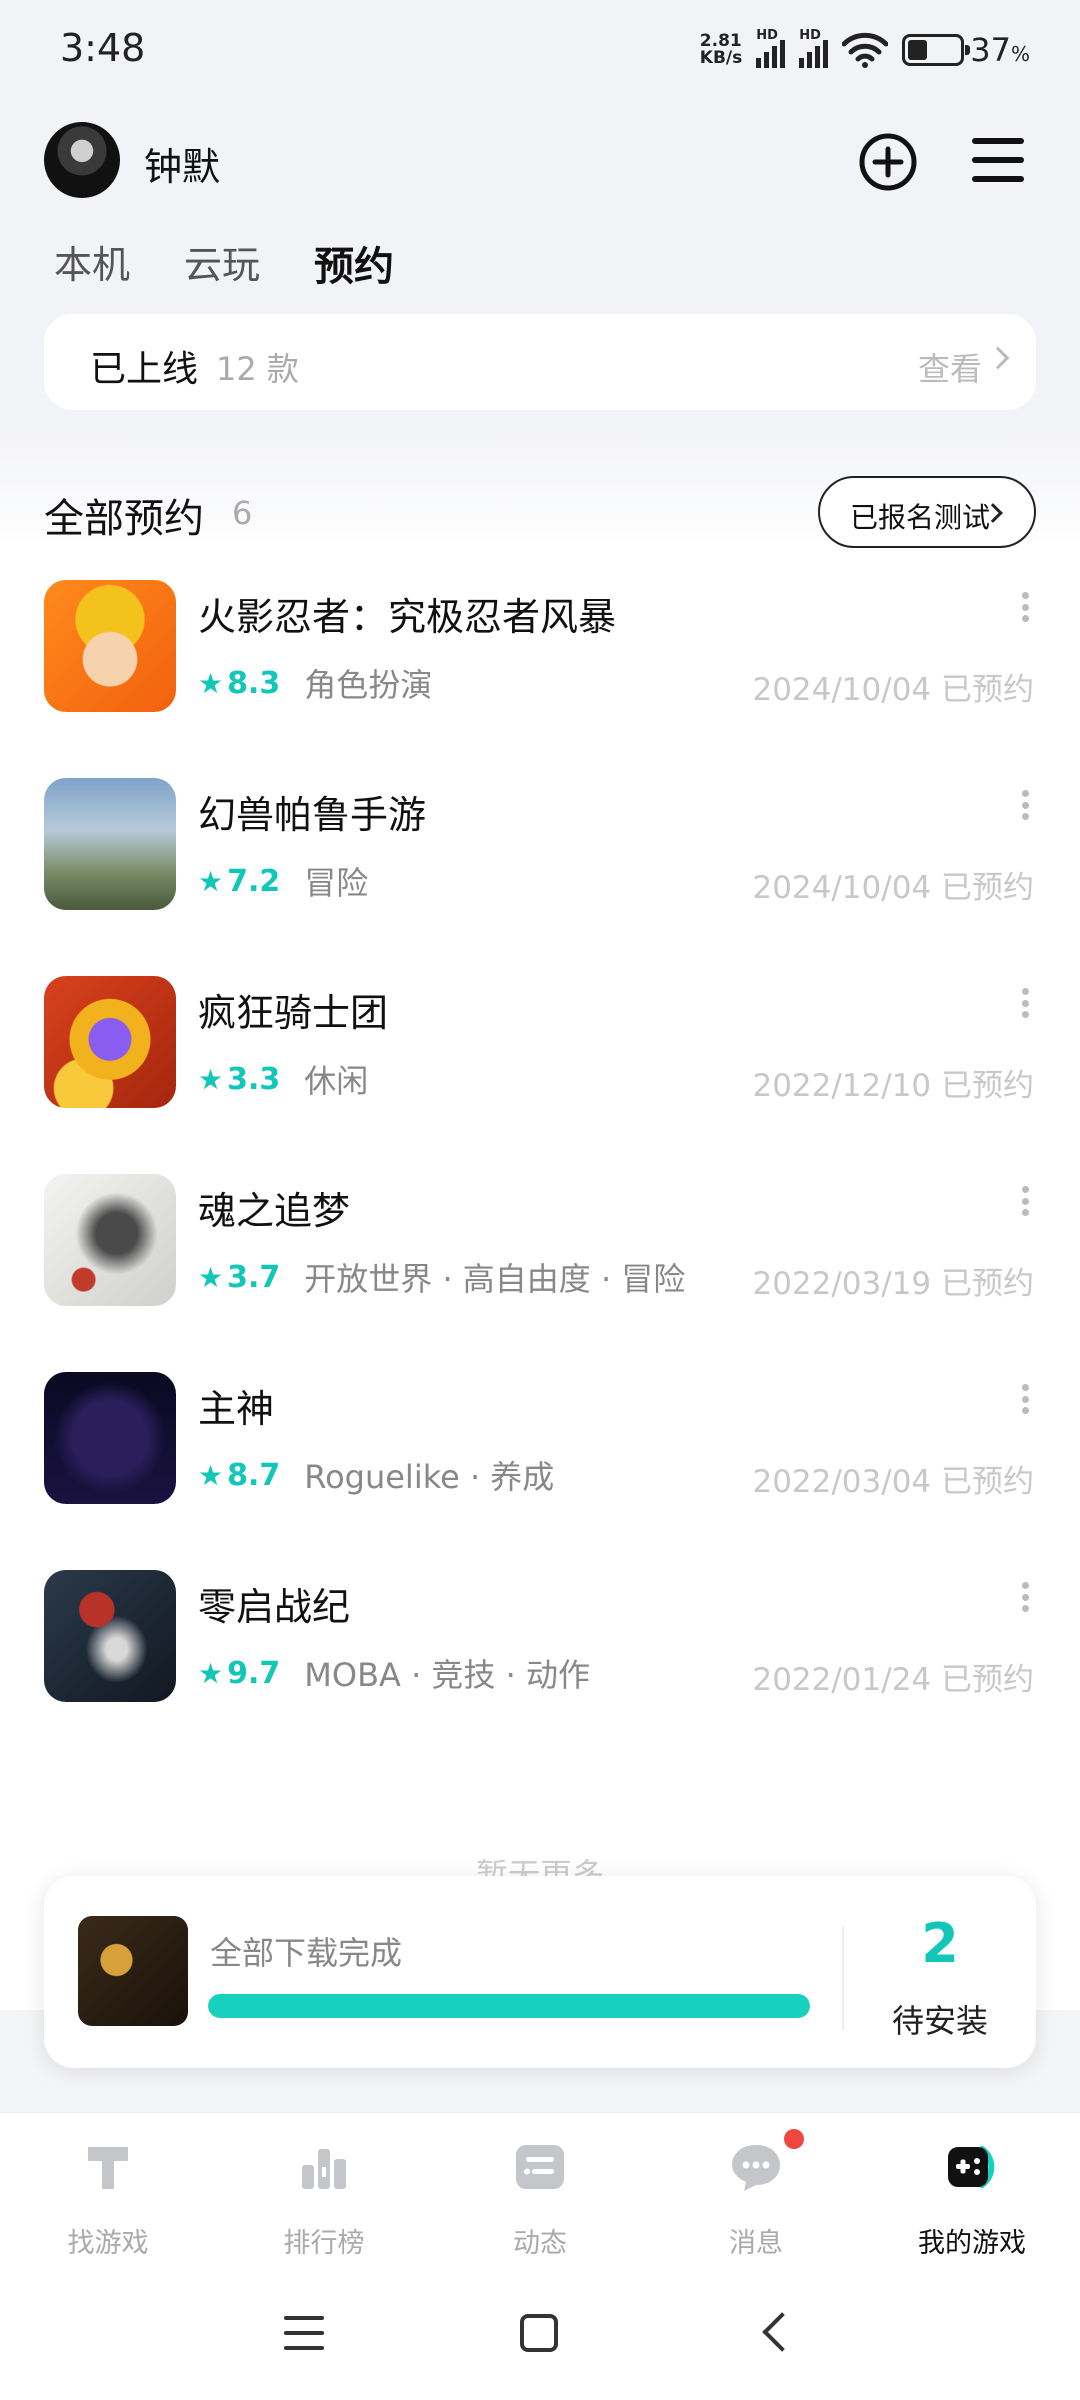 This screenshot has height=2400, width=1080. What do you see at coordinates (540, 877) in the screenshot?
I see `list-item: 幻兽帕鲁手游 ★ 7.2 冒险 2024/10/04 已预约` at bounding box center [540, 877].